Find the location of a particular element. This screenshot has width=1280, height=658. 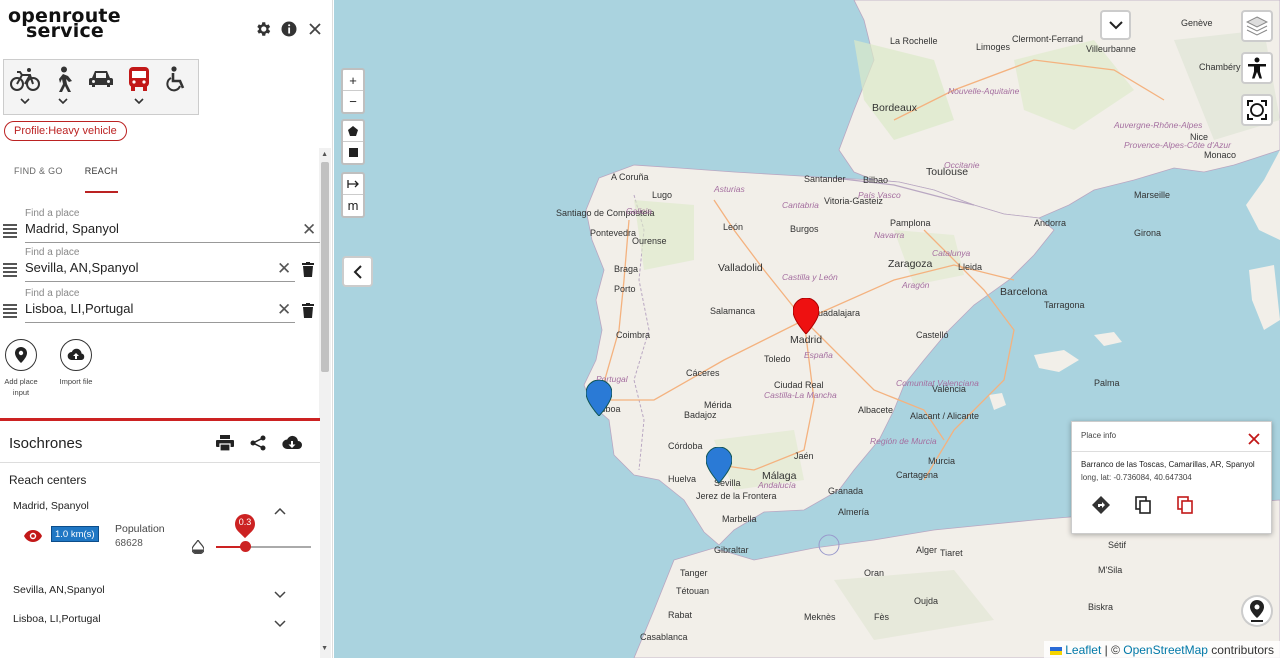

map-label: La Rochelle is located at coordinates (914, 41).